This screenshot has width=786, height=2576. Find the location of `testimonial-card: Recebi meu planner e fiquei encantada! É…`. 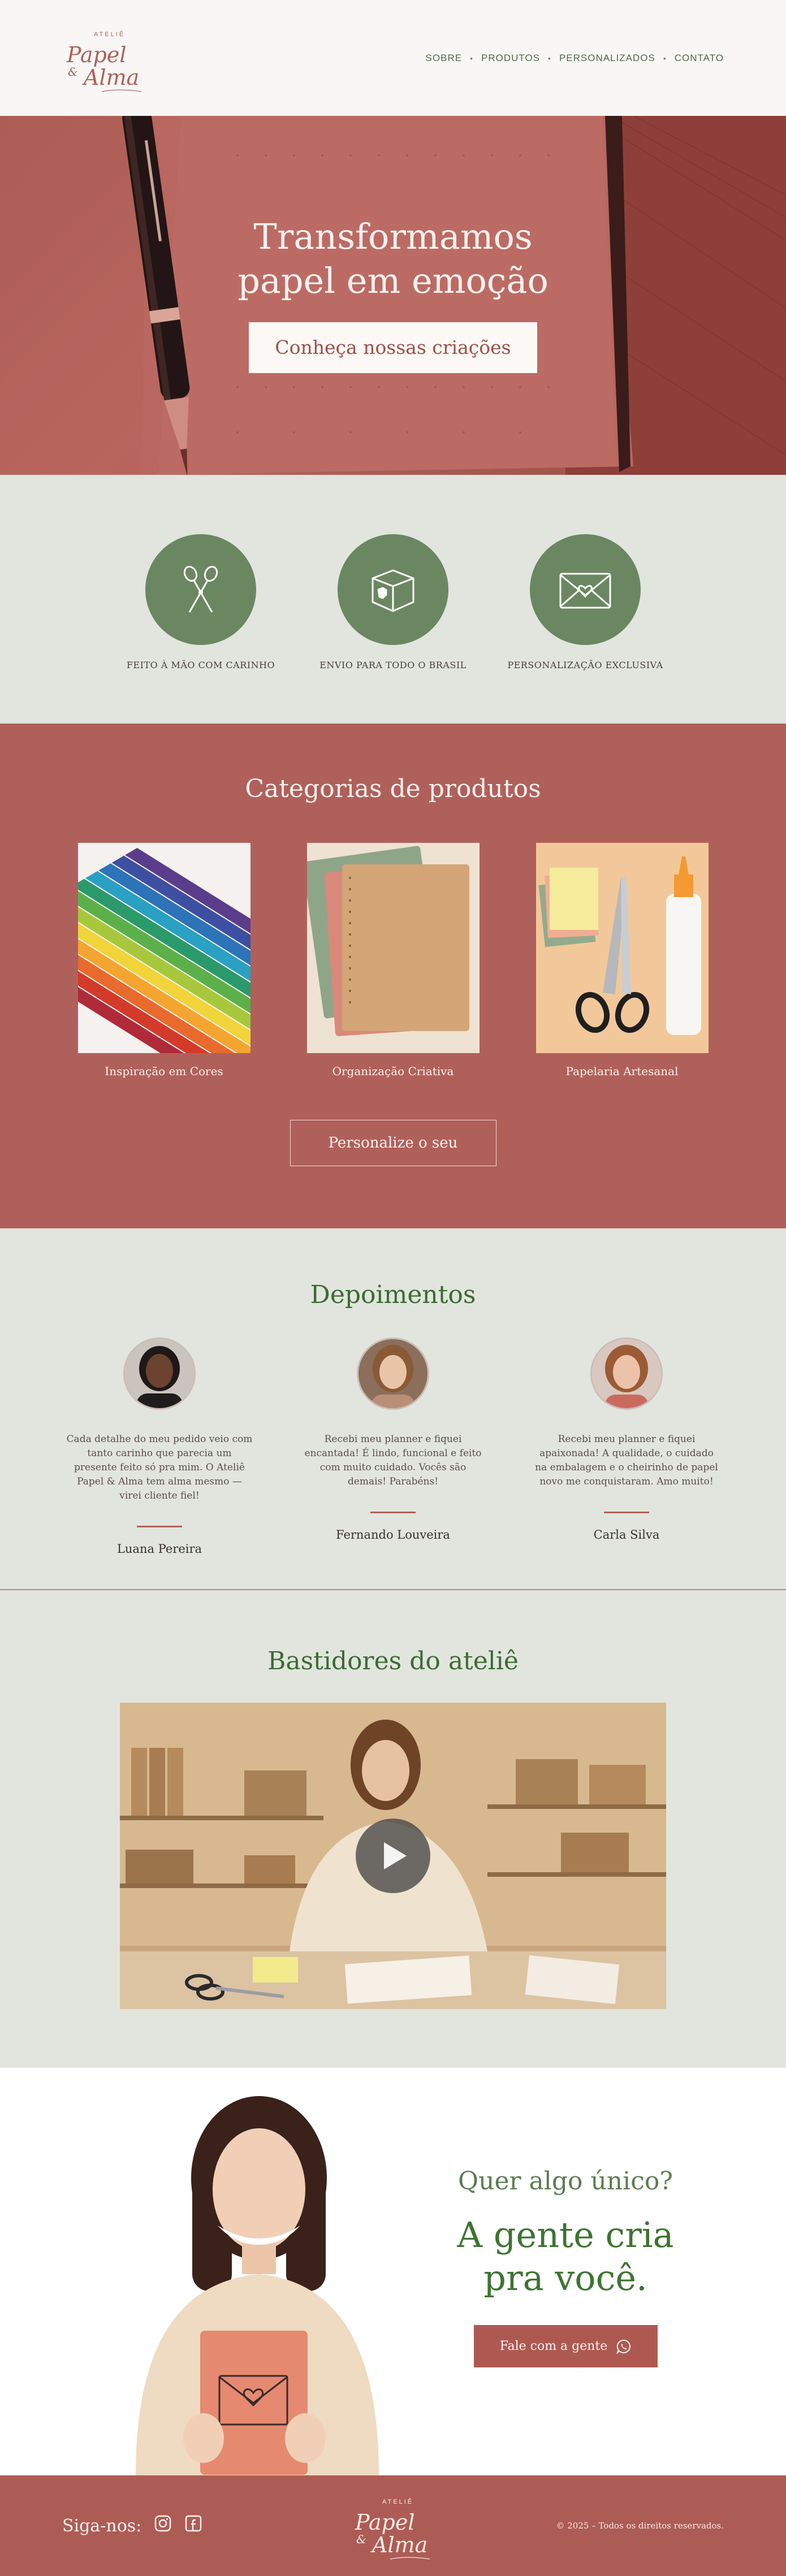

testimonial-card: Recebi meu planner e fiquei encantada! É… is located at coordinates (393, 1446).